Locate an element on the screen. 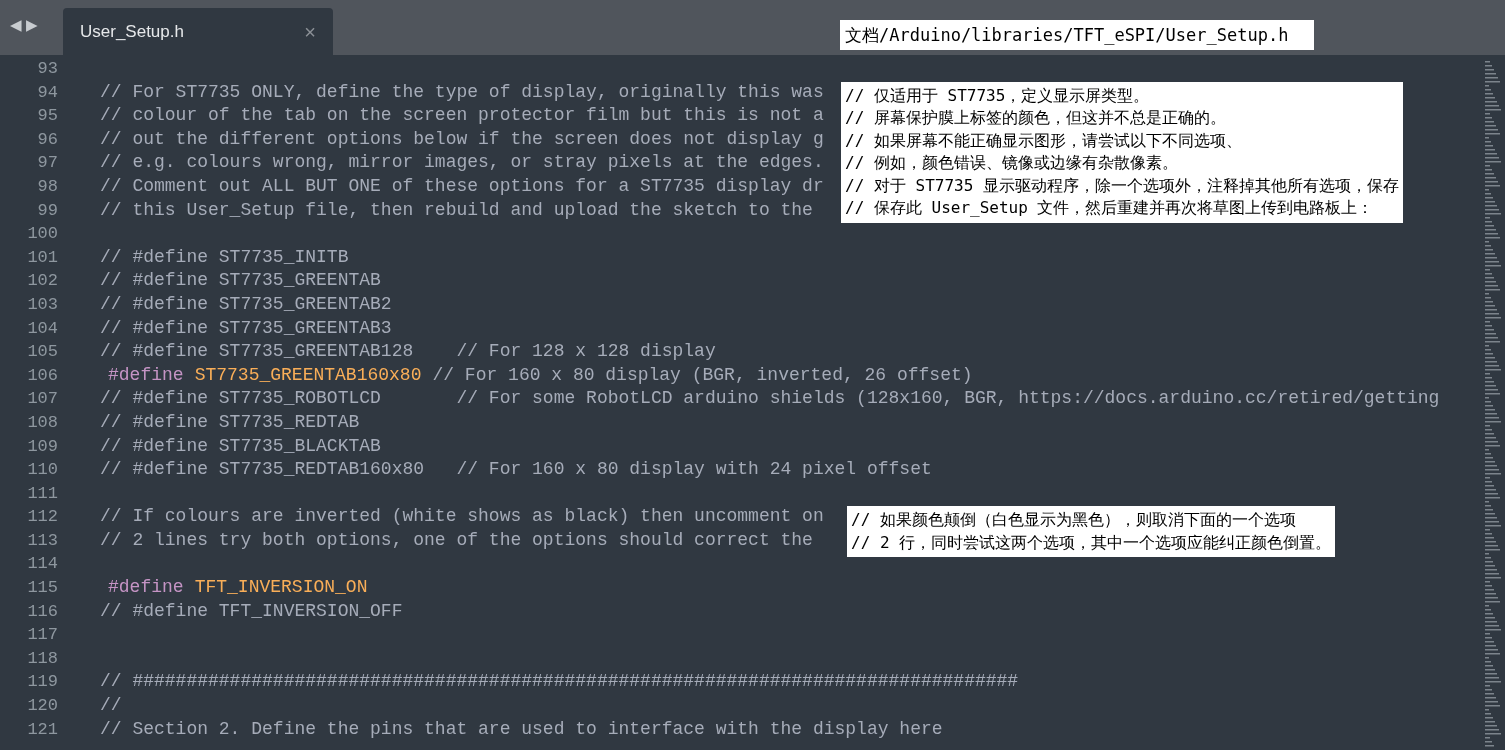  line-number: 108 is located at coordinates (42, 422).